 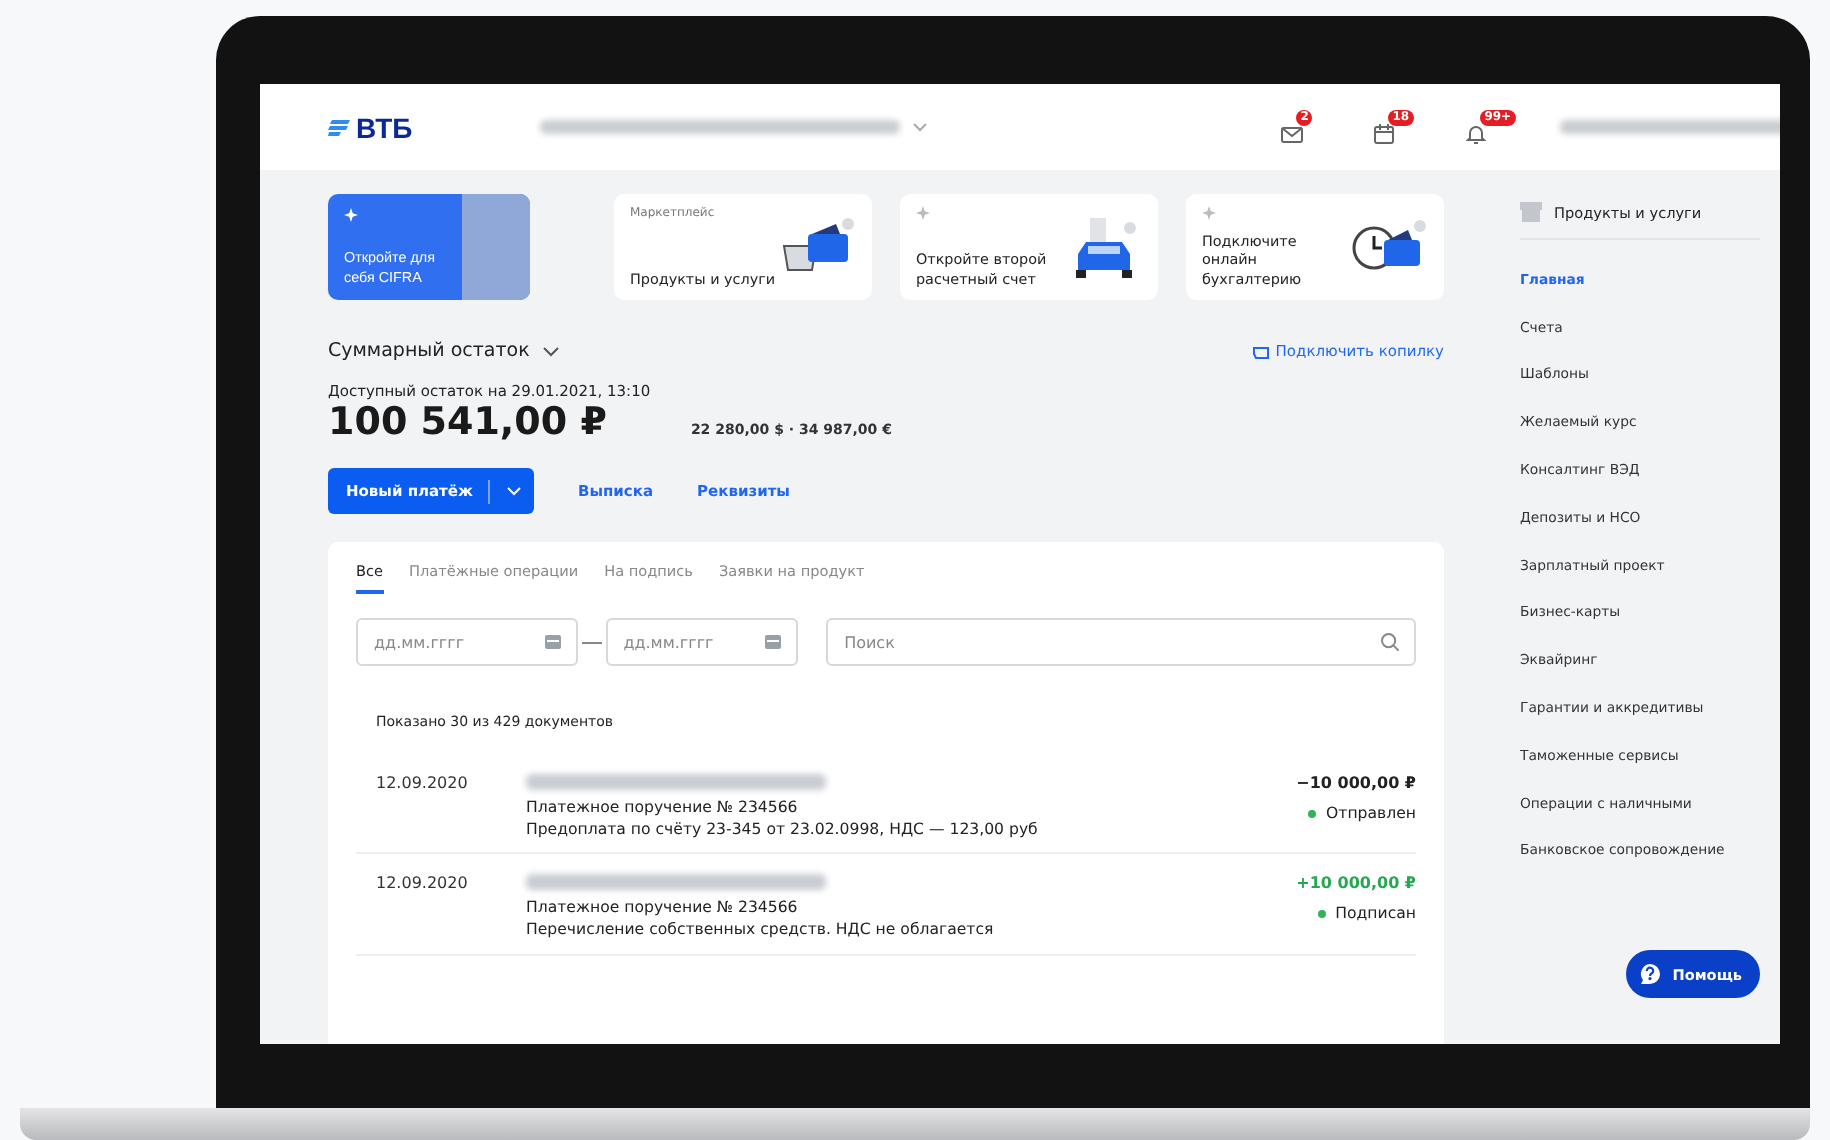 What do you see at coordinates (1292, 133) in the screenshot?
I see `envelope-icon` at bounding box center [1292, 133].